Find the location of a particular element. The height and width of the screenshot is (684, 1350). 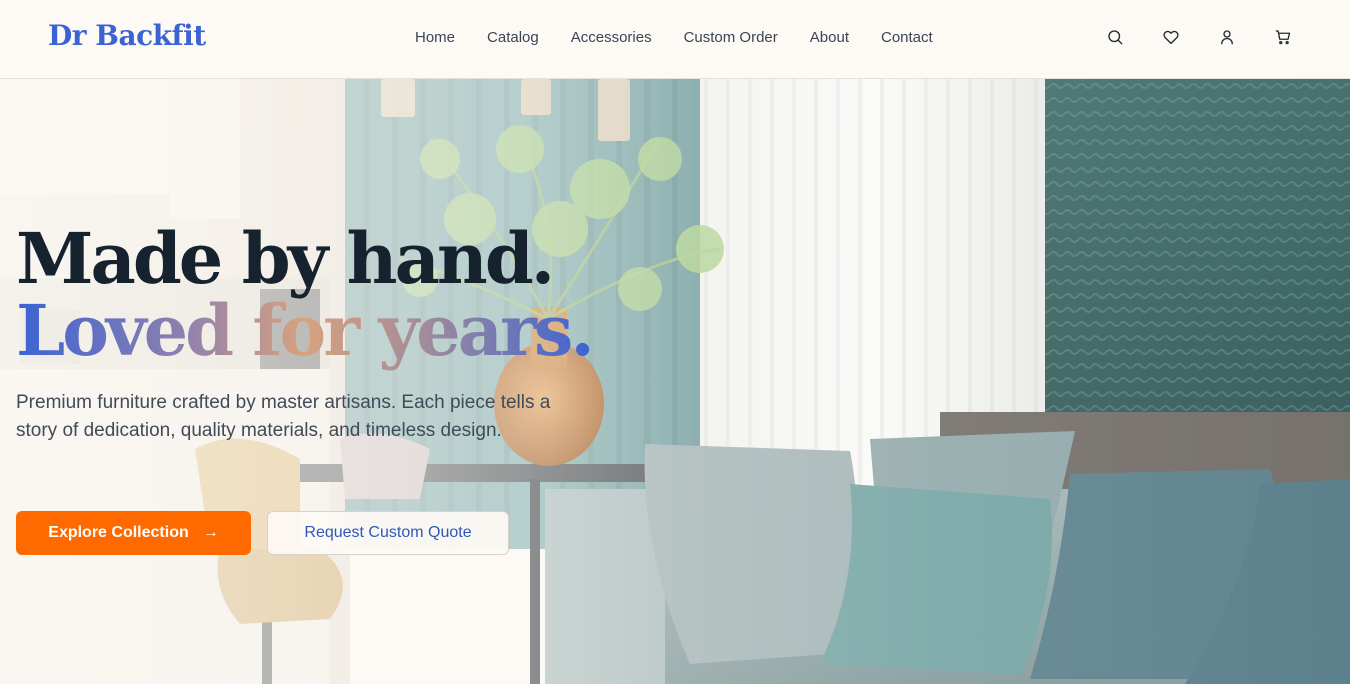

request-custom-quote-button: Request Custom Quote is located at coordinates (388, 533).